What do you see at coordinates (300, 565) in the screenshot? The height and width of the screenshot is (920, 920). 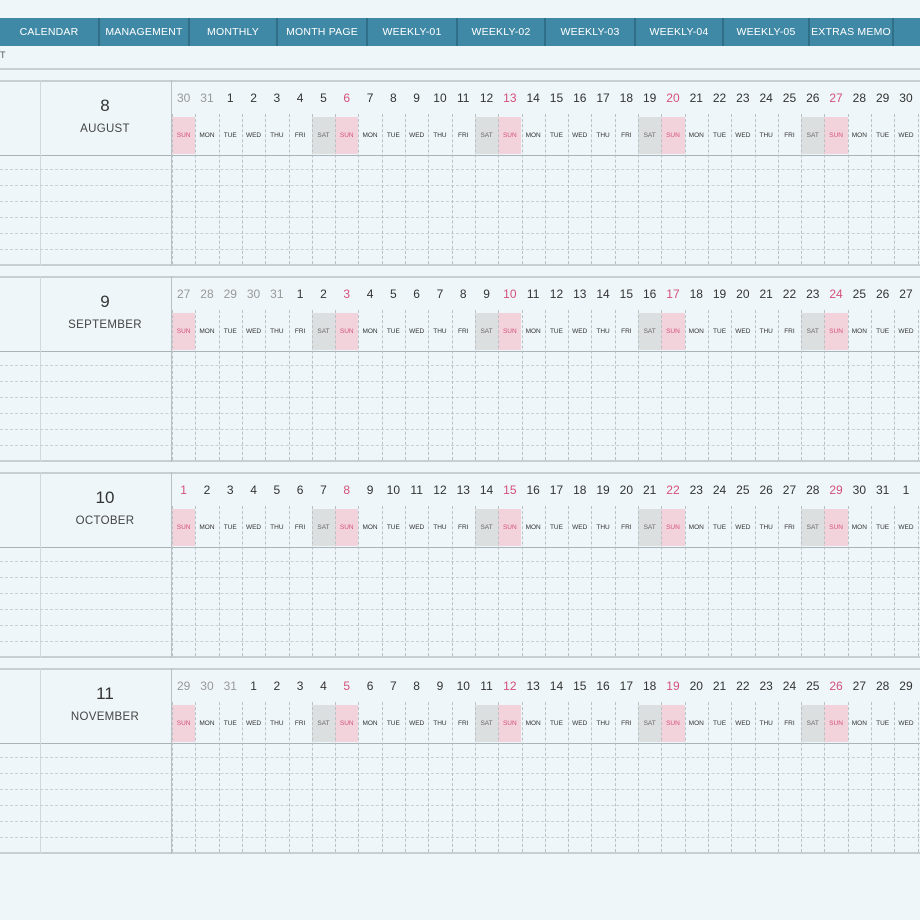 I see `day-column: 6 FRI` at bounding box center [300, 565].